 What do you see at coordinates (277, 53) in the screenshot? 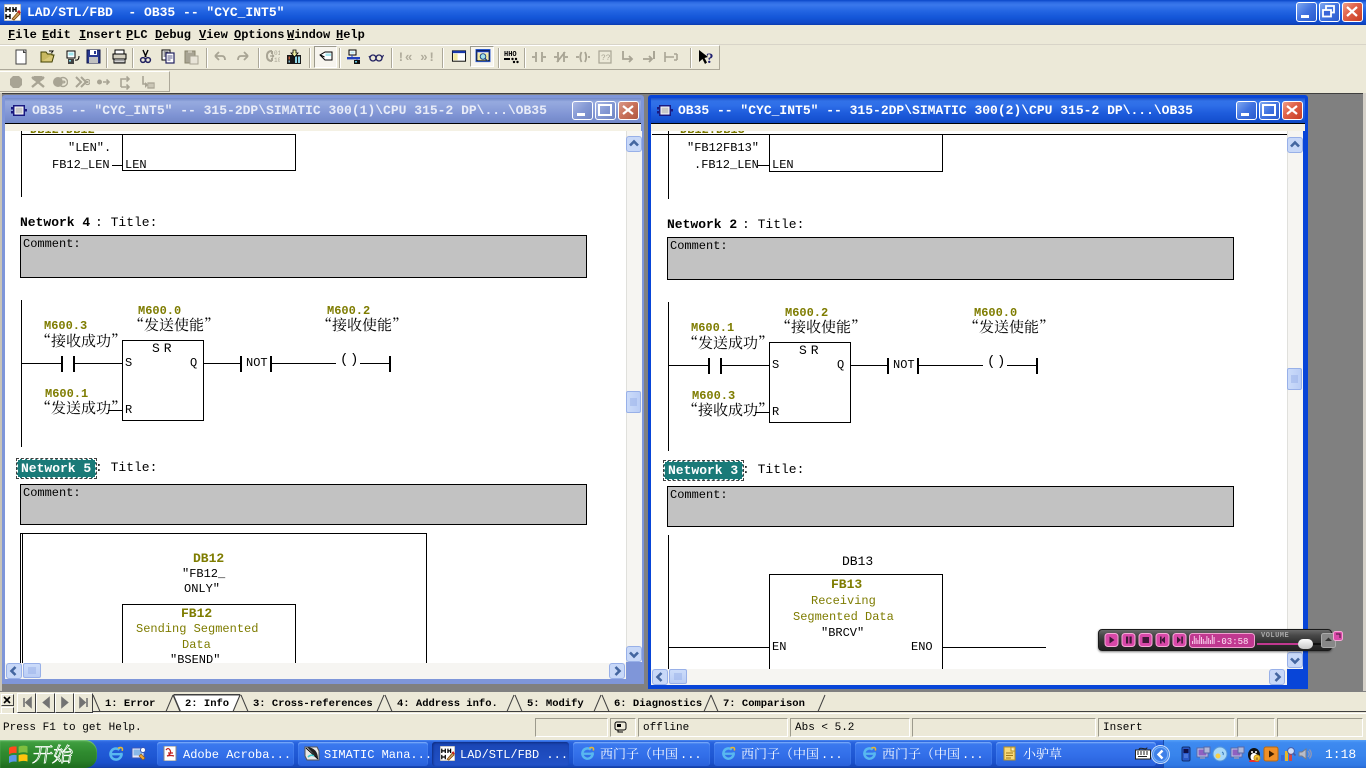
I see `svg-text: 01` at bounding box center [277, 53].